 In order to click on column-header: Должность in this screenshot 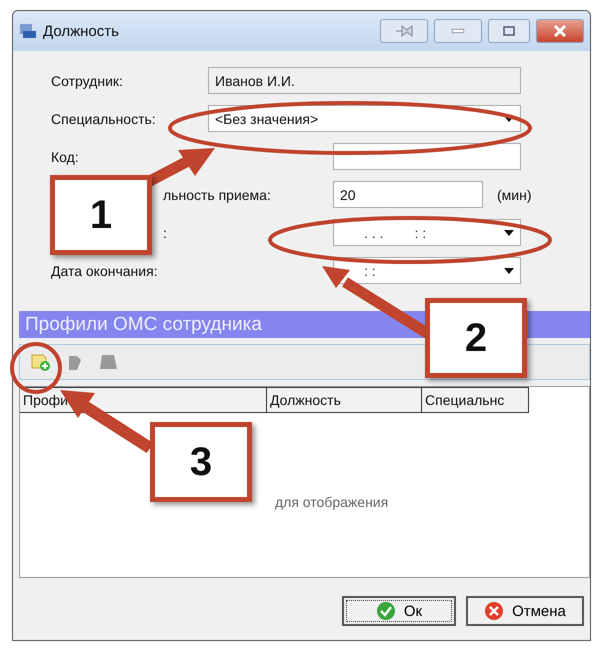, I will do `click(344, 400)`.